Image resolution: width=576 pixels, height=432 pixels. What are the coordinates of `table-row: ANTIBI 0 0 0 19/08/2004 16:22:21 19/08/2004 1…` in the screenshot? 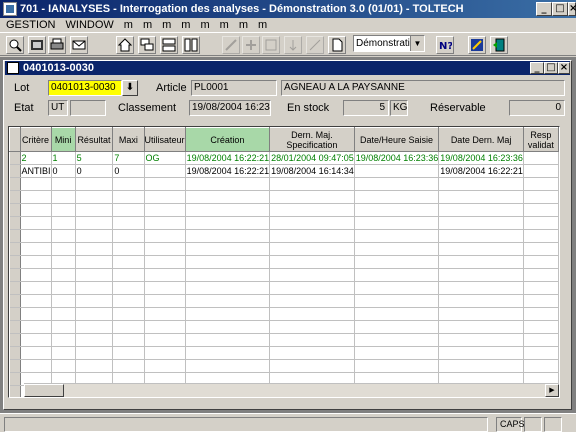 It's located at (284, 171).